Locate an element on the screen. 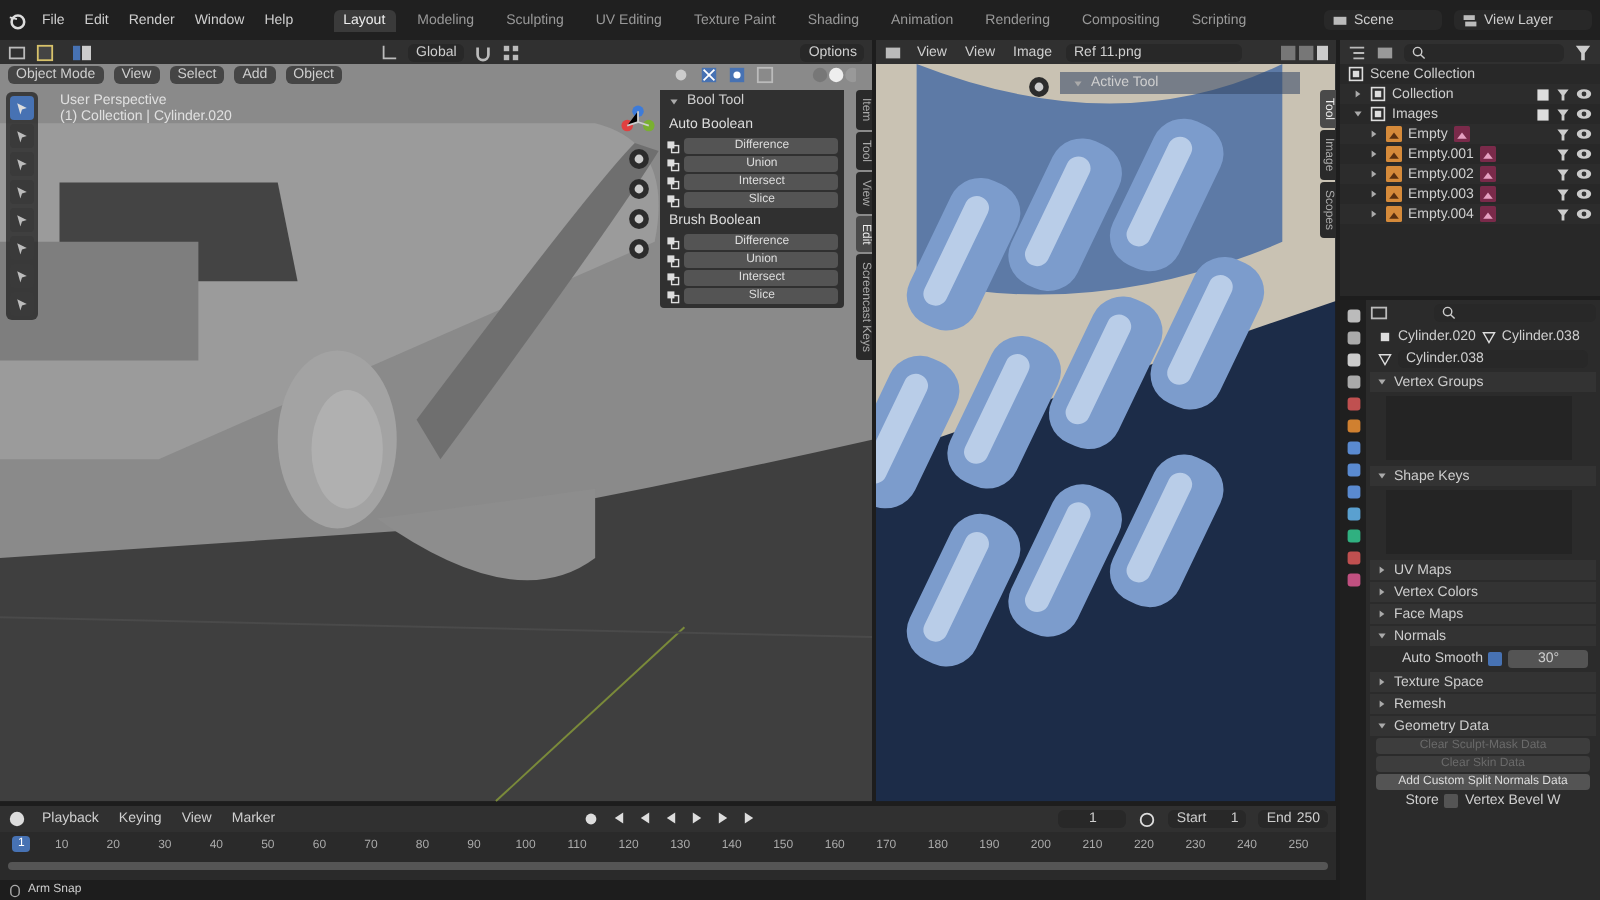  mouse-icon is located at coordinates (15, 890).